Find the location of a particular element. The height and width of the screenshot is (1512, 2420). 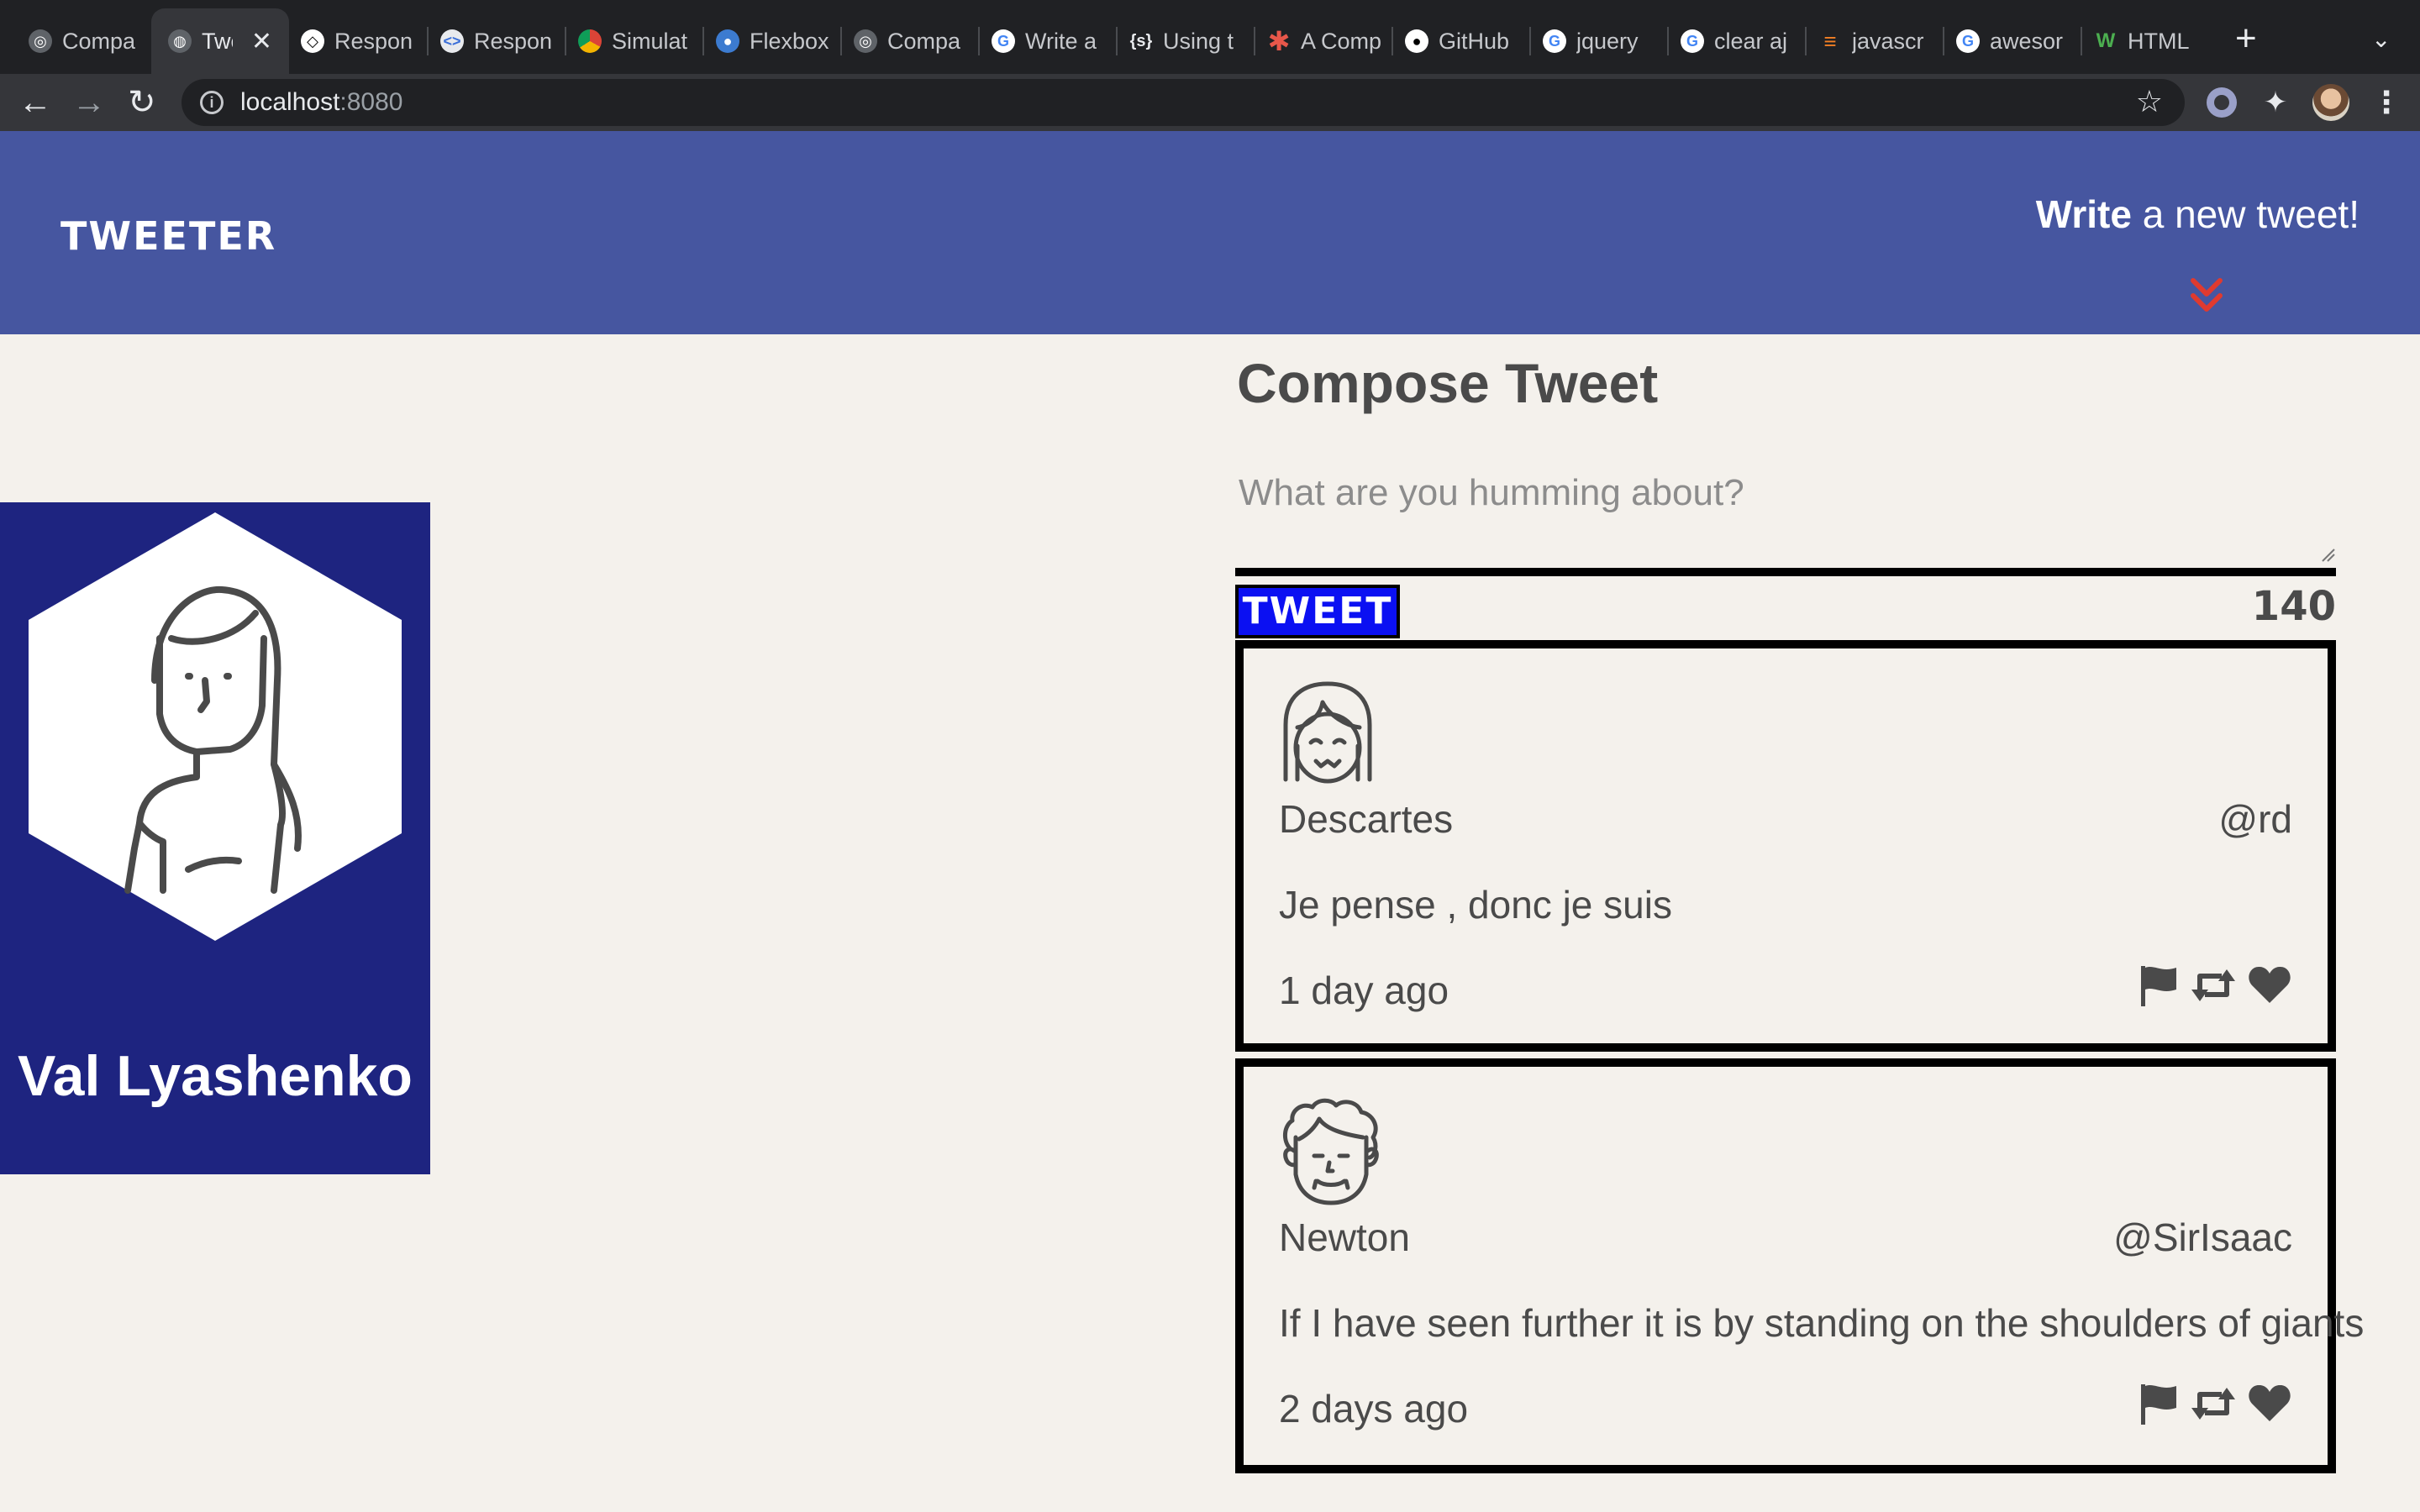

resize-handle-icon is located at coordinates (2329, 555).